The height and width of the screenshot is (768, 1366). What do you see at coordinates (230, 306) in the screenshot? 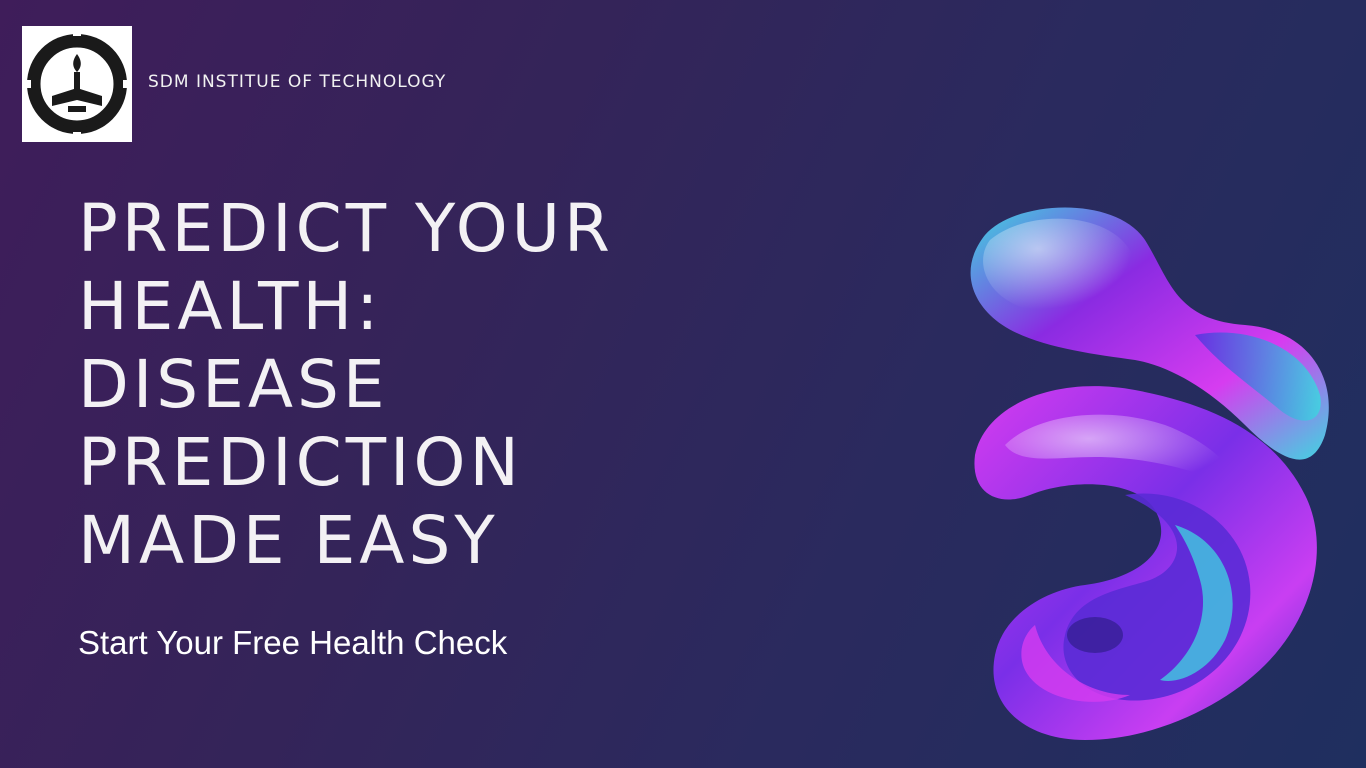
I see `headline-line: HEALTH:` at bounding box center [230, 306].